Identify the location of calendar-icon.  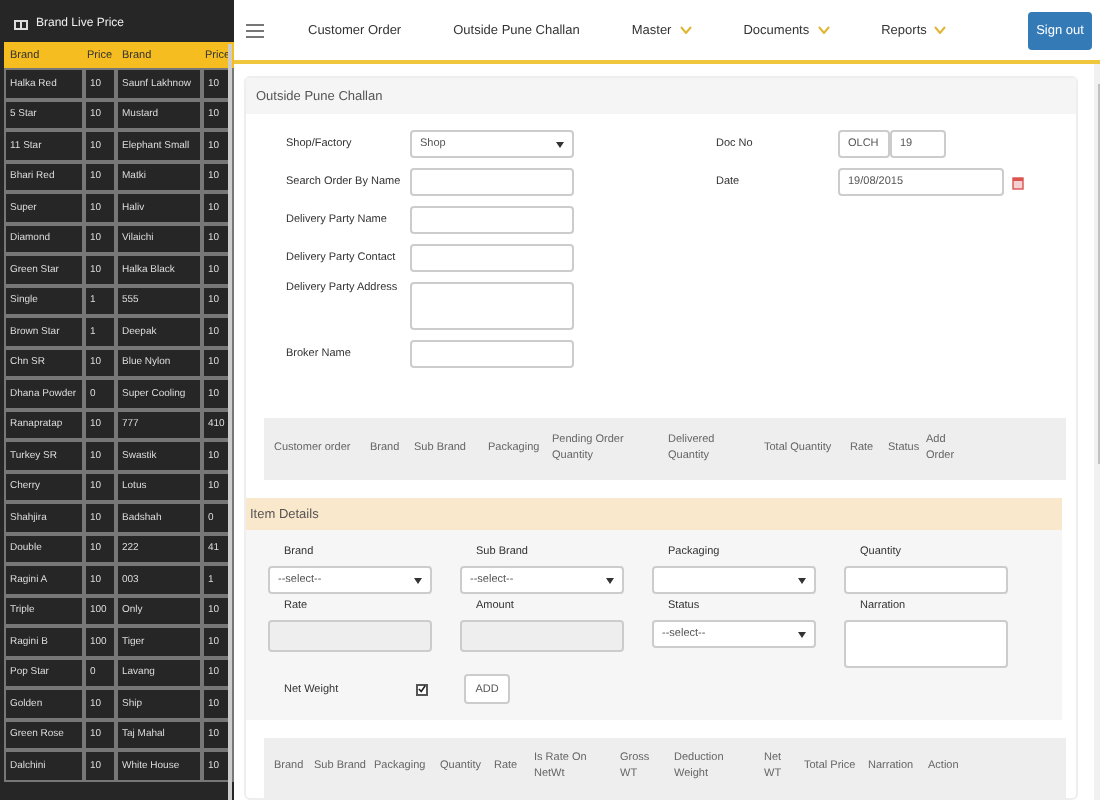
(1018, 182).